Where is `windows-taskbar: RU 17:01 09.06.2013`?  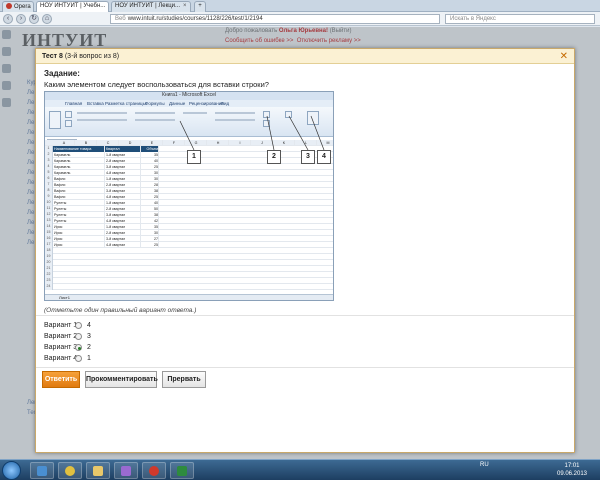
windows-taskbar: RU 17:01 09.06.2013 is located at coordinates (300, 469).